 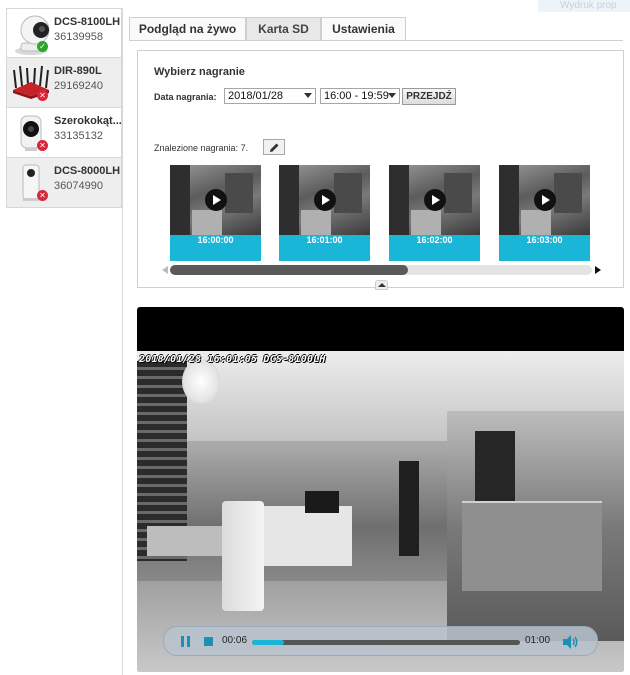 I want to click on device-serial: 36074990, so click(x=78, y=186).